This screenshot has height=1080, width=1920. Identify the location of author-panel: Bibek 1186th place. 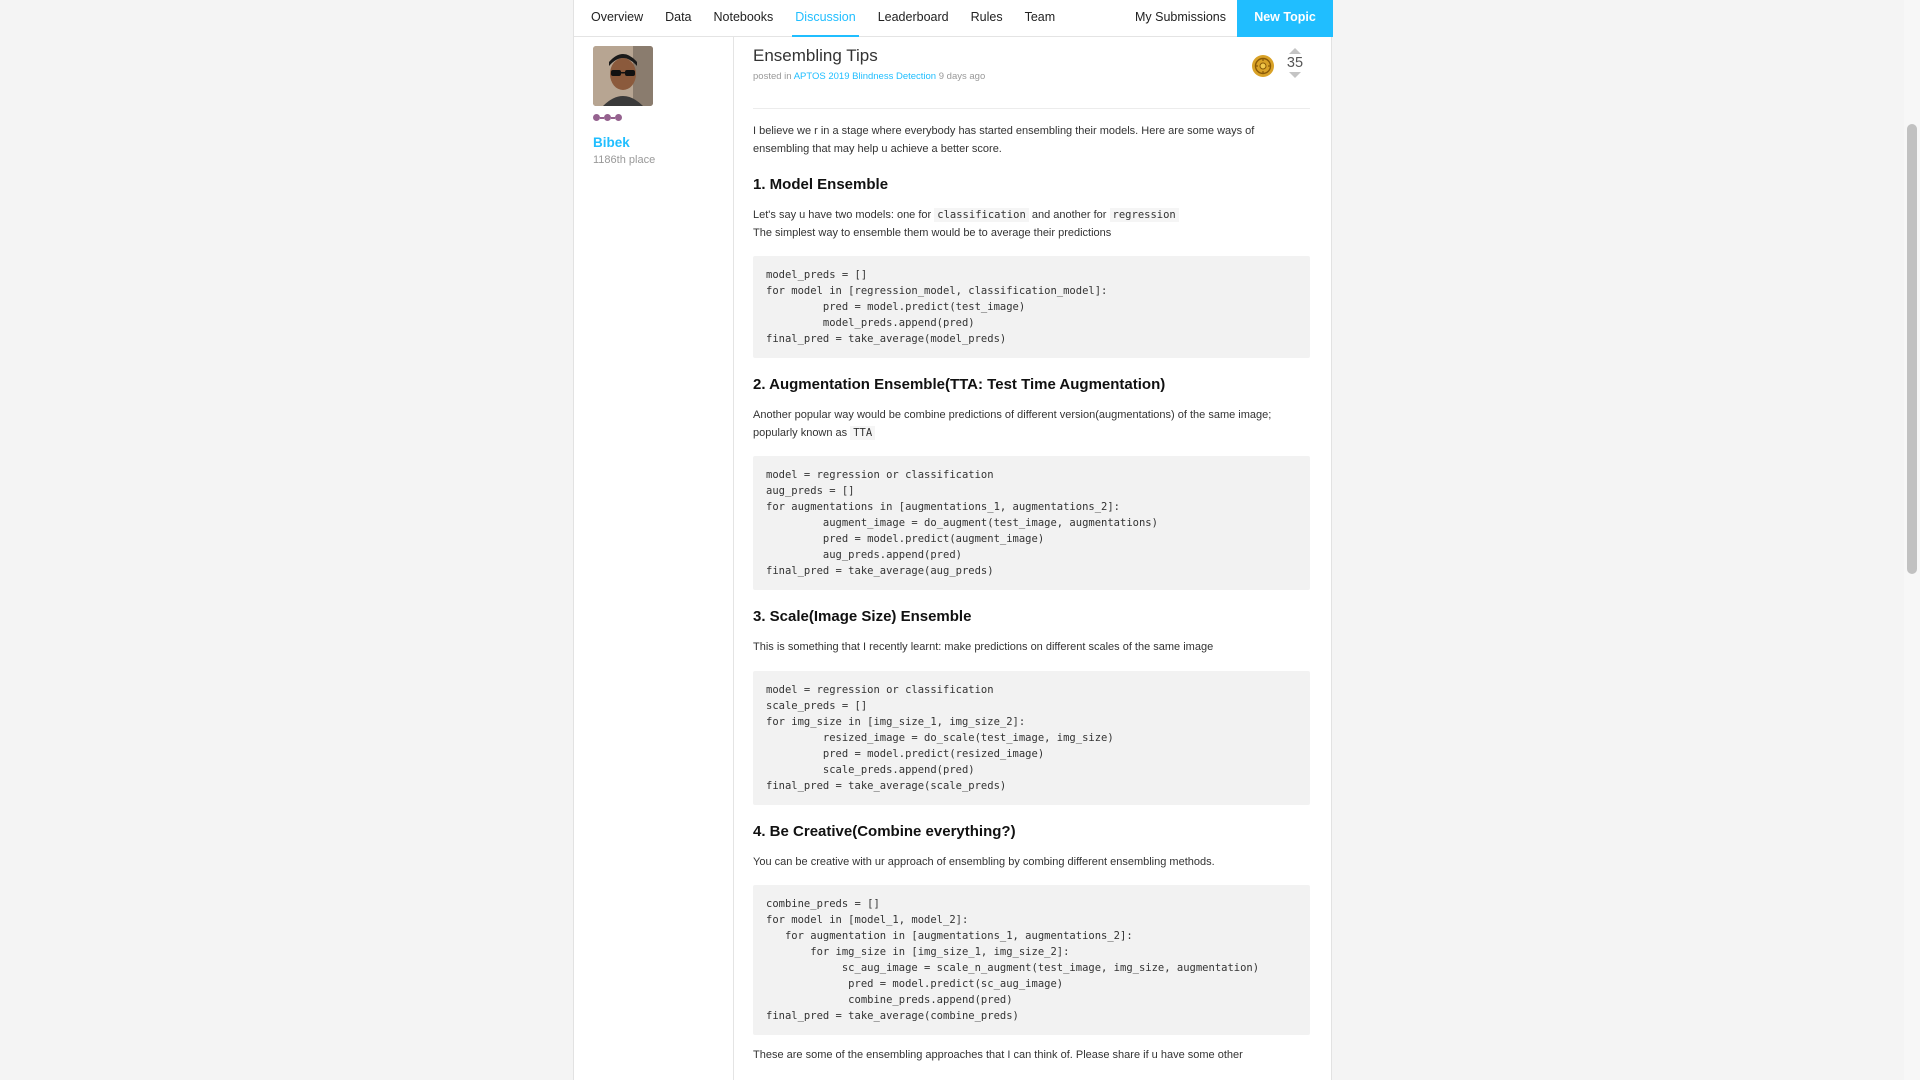
(654, 558).